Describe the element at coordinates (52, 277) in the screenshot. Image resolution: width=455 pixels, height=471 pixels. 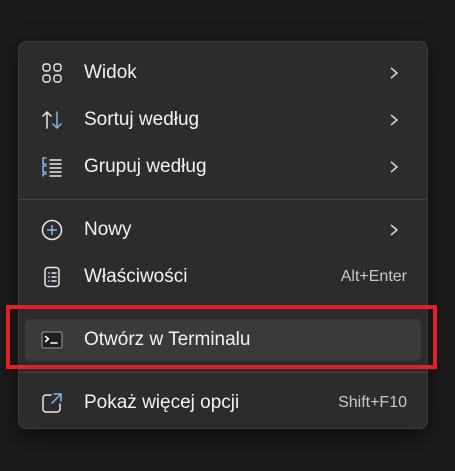
I see `properties-icon` at that location.